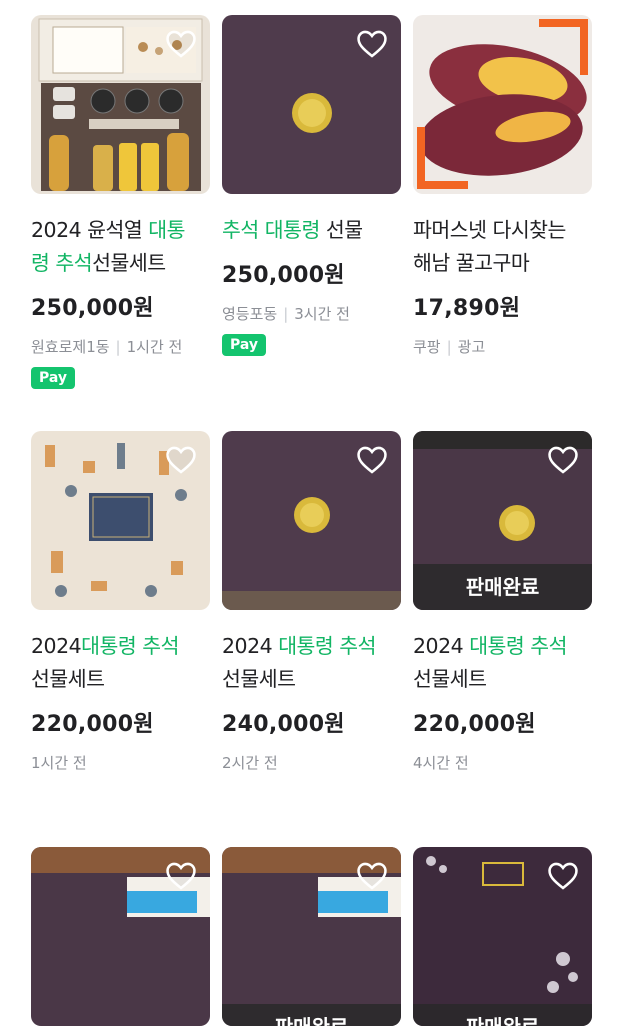 This screenshot has height=1026, width=622. Describe the element at coordinates (120, 762) in the screenshot. I see `product-meta: 1시간 전` at that location.